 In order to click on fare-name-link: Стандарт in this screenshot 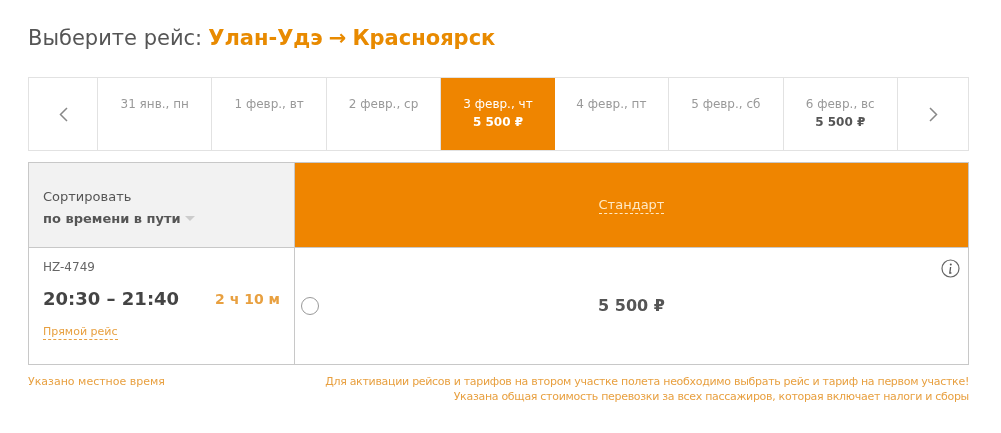, I will do `click(631, 205)`.